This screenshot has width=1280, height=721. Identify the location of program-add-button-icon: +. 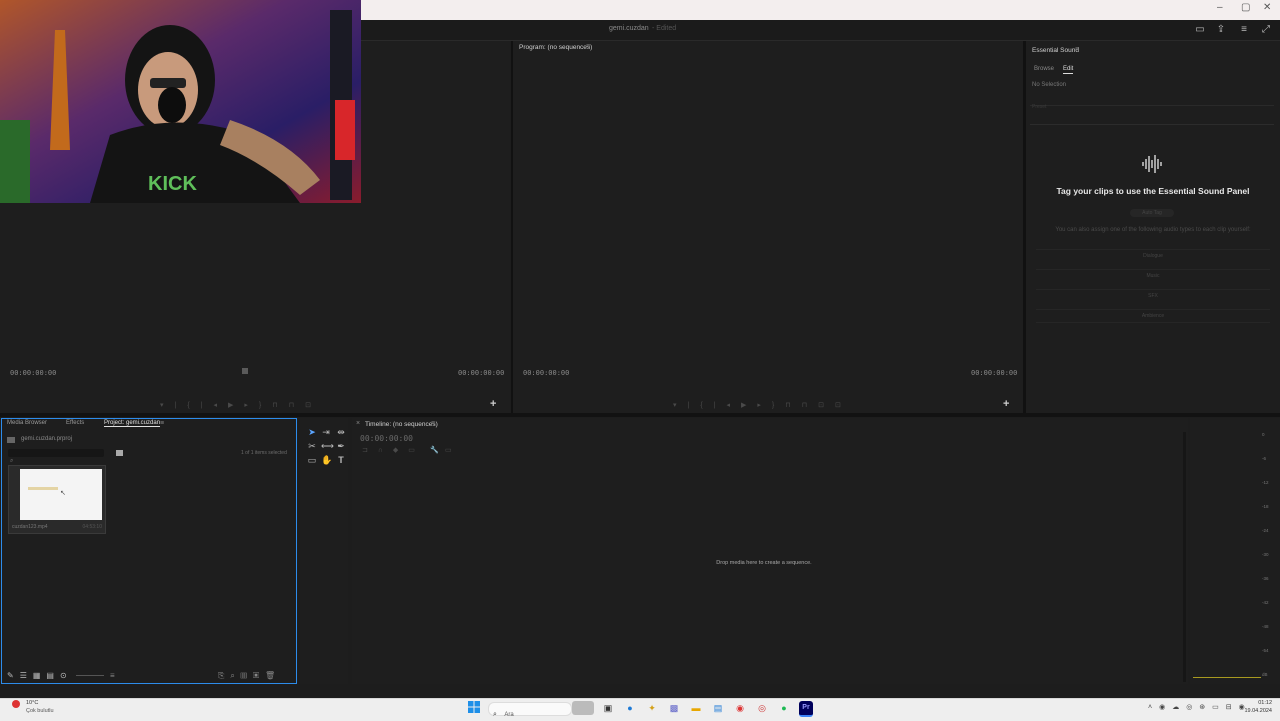
(1006, 404).